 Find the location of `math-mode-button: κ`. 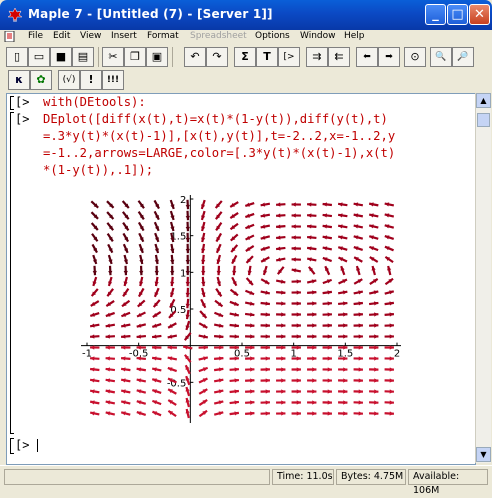

math-mode-button: κ is located at coordinates (19, 80).